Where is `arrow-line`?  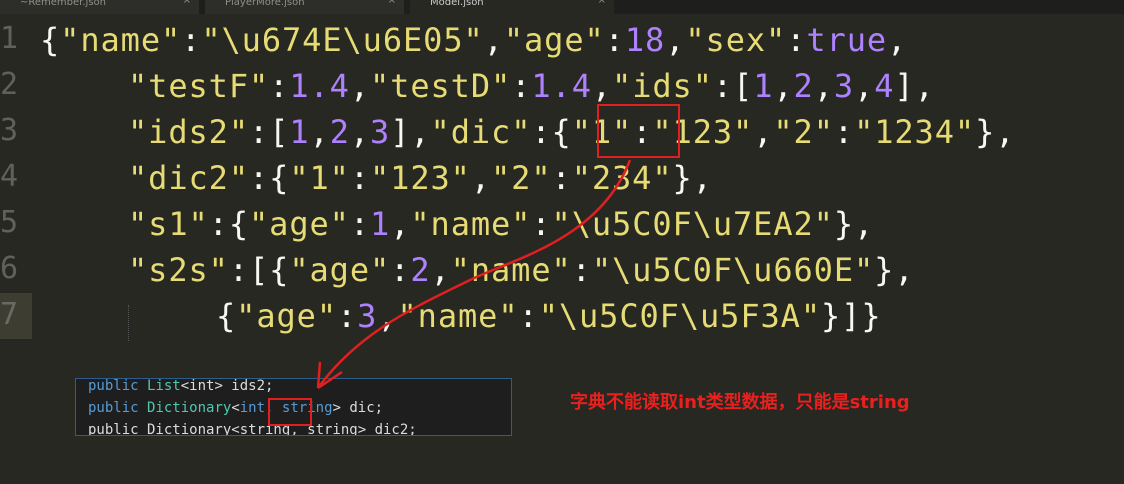
arrow-line is located at coordinates (474, 274).